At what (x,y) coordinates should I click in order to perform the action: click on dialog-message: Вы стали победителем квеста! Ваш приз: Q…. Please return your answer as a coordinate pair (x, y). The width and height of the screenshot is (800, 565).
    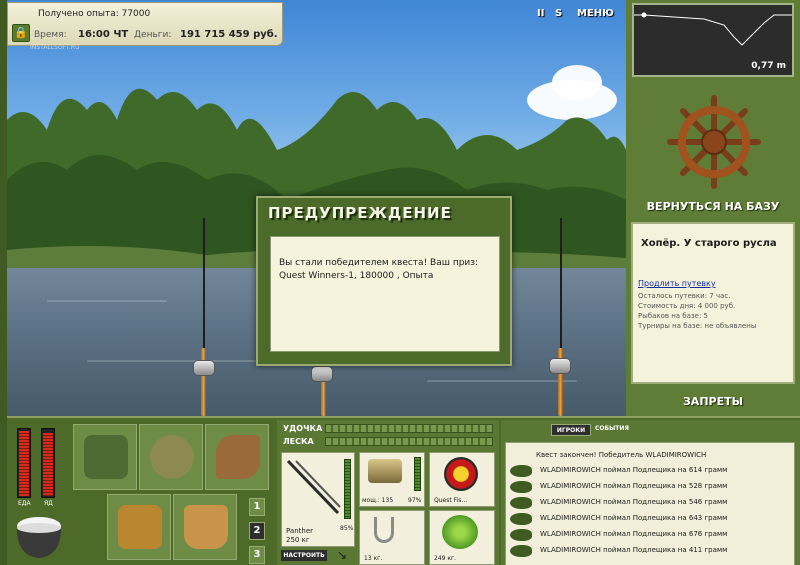
    Looking at the image, I should click on (385, 294).